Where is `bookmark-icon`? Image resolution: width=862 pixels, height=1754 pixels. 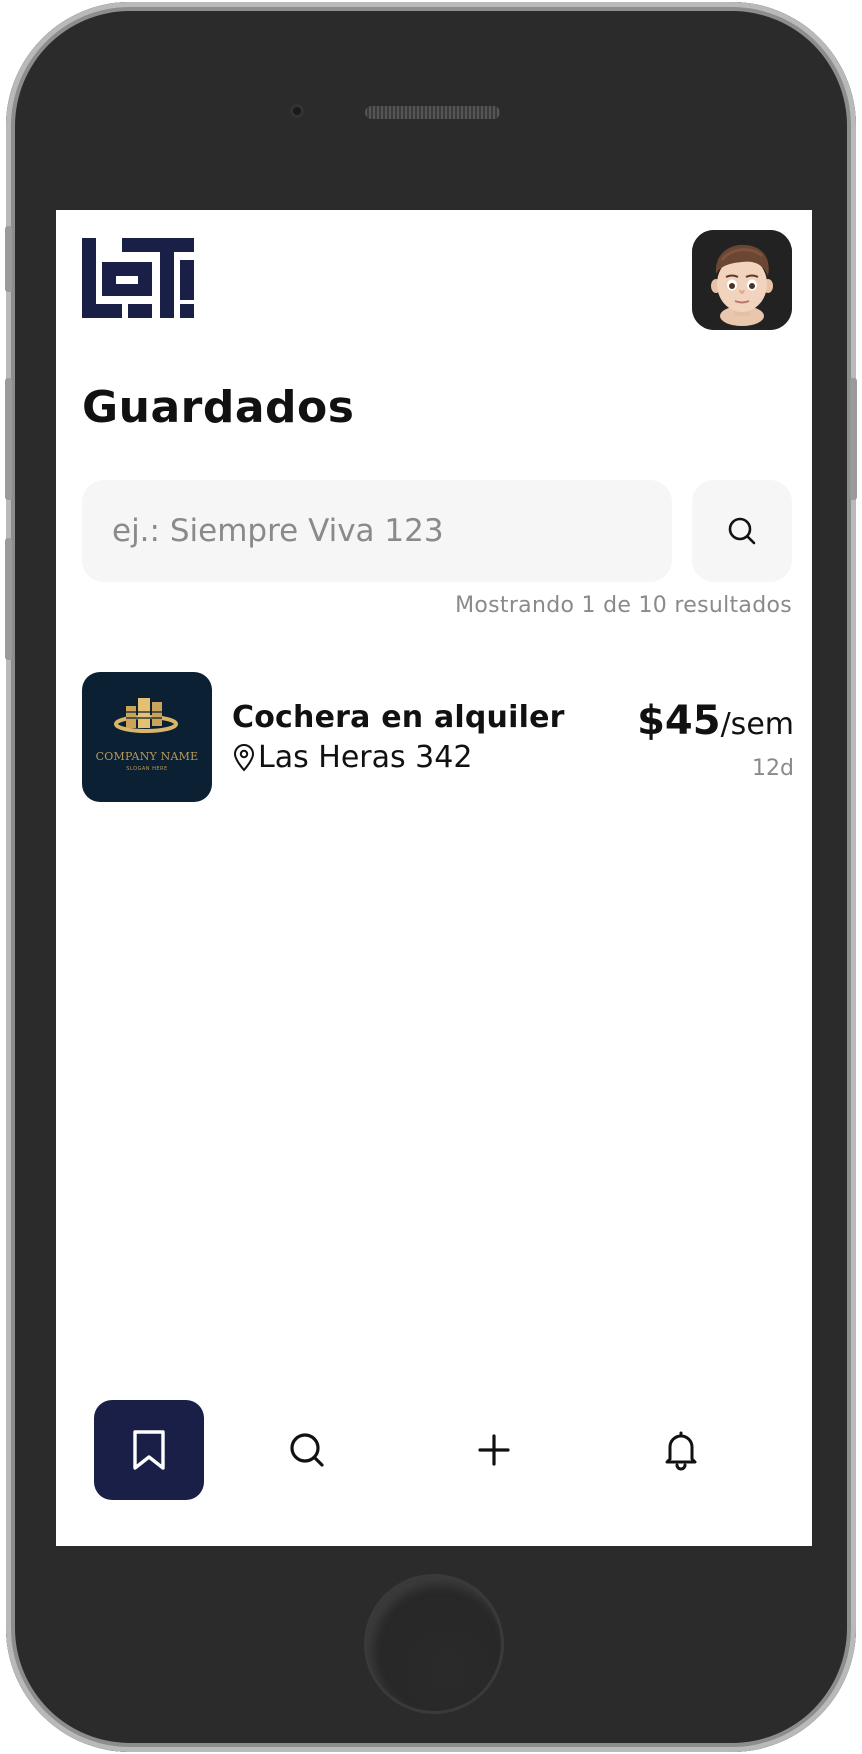
bookmark-icon is located at coordinates (149, 1450).